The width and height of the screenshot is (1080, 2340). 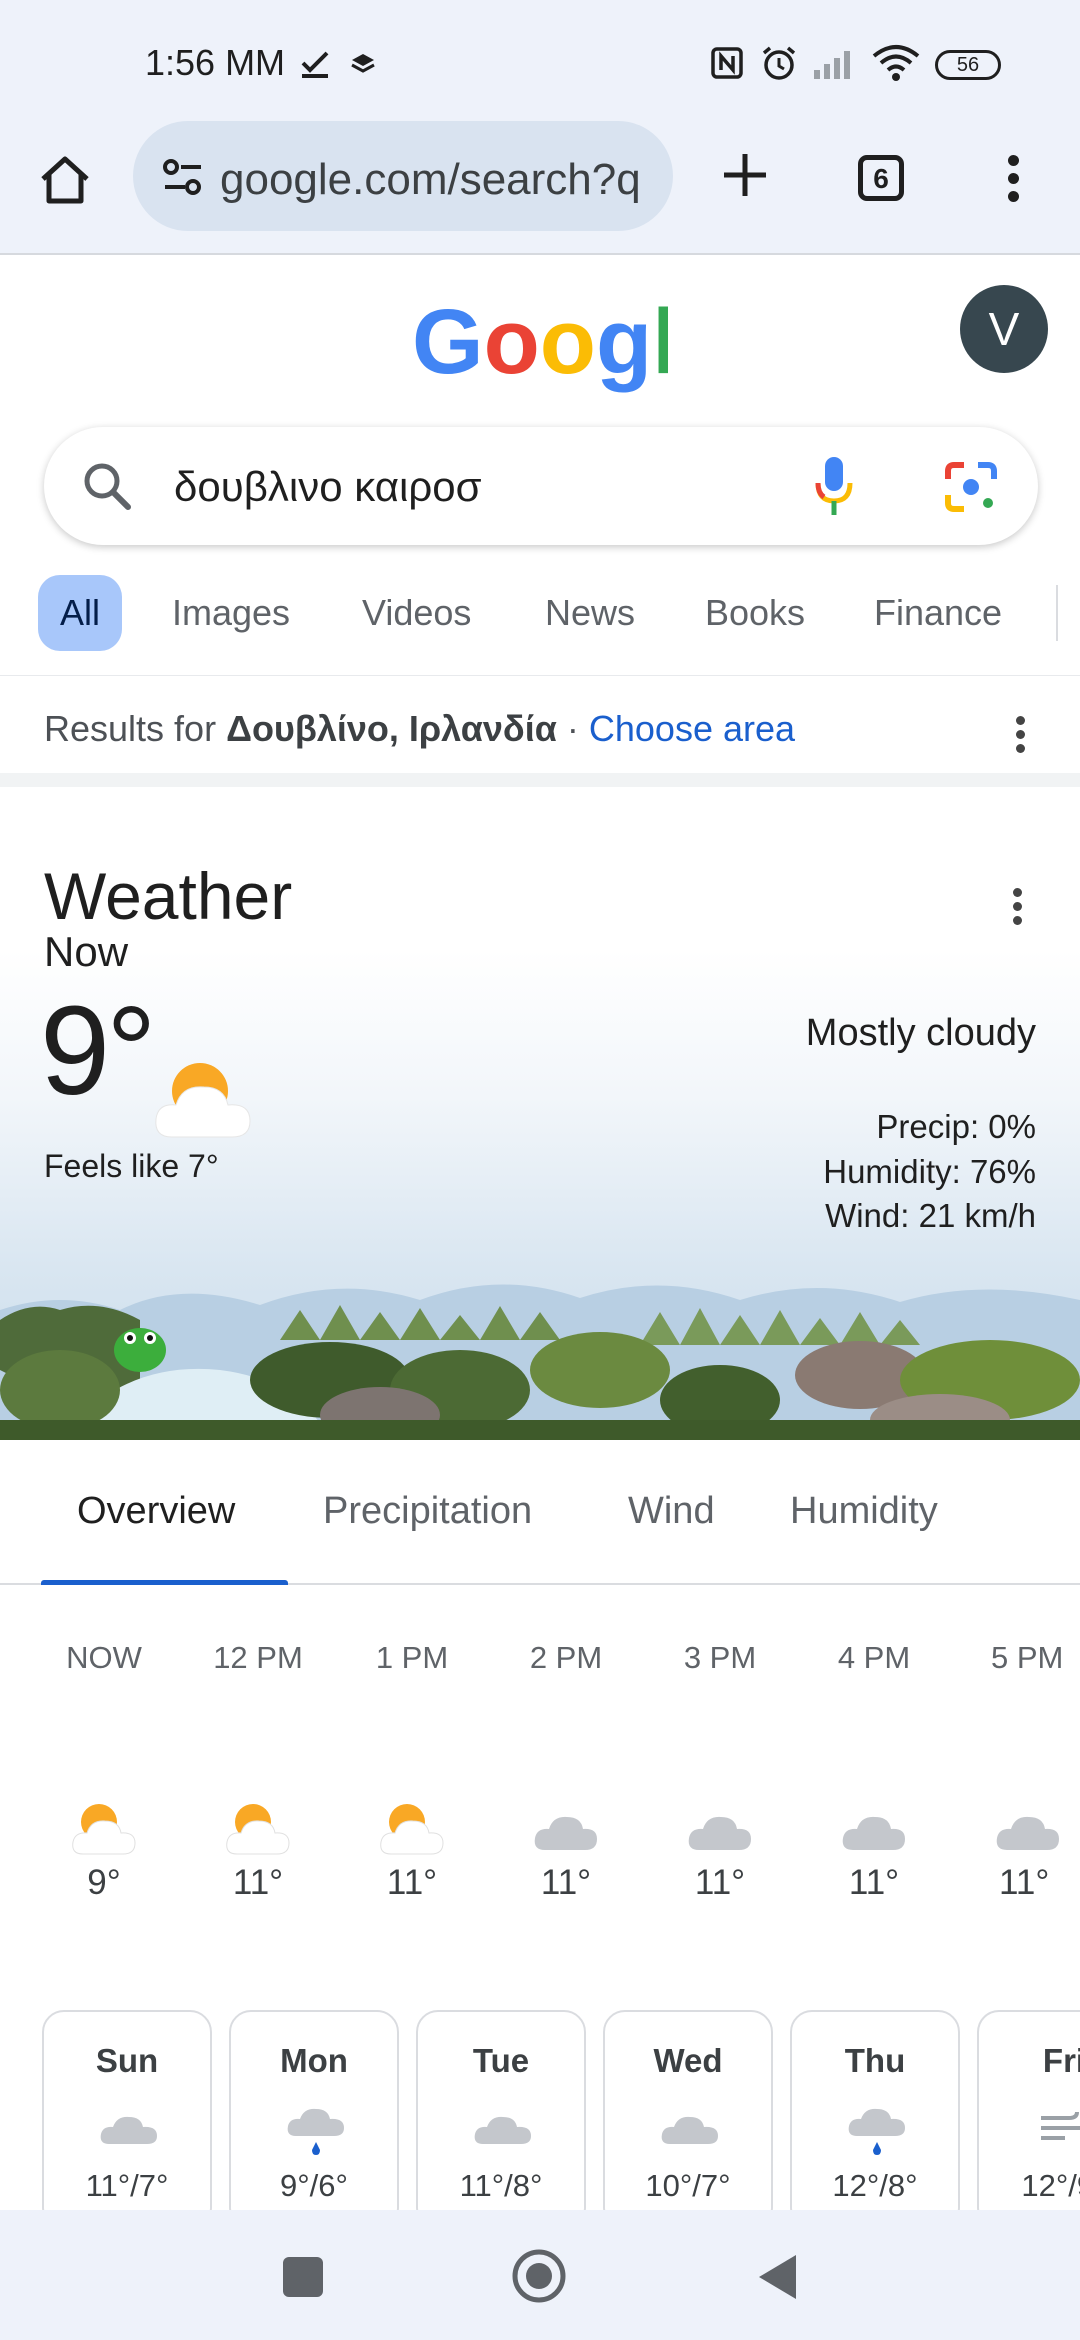 I want to click on site-settings-icon, so click(x=183, y=177).